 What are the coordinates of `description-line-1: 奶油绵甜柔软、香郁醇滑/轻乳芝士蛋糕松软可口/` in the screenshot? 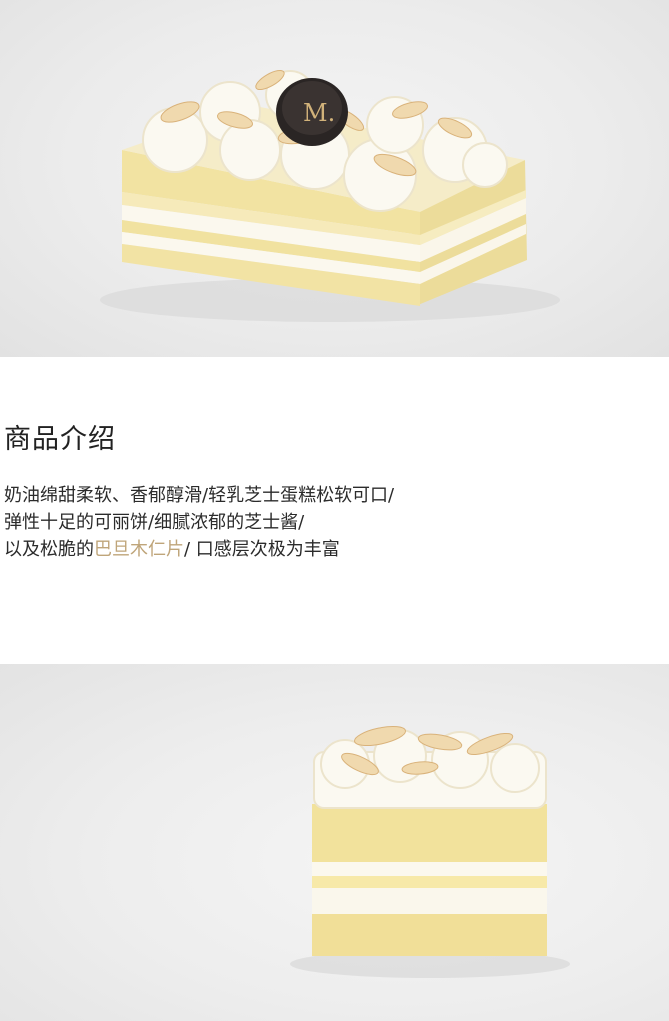 It's located at (199, 495).